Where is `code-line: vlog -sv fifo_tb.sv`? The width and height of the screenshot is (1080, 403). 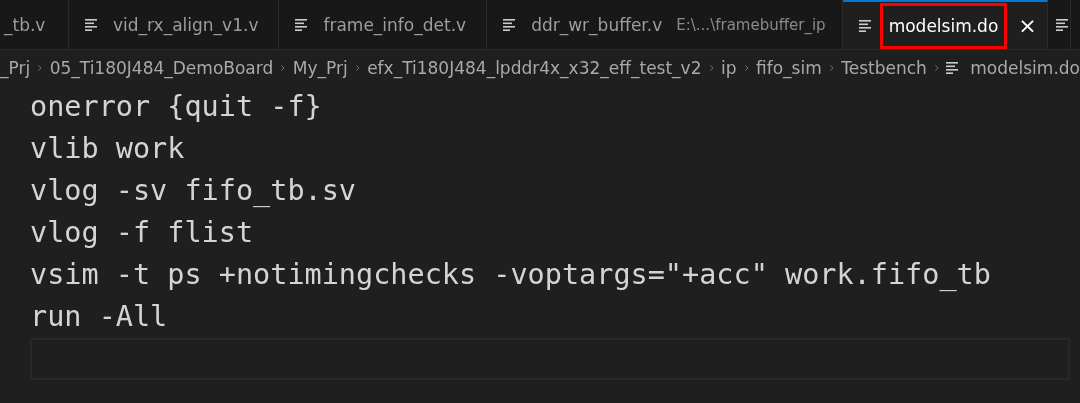 code-line: vlog -sv fifo_tb.sv is located at coordinates (193, 191).